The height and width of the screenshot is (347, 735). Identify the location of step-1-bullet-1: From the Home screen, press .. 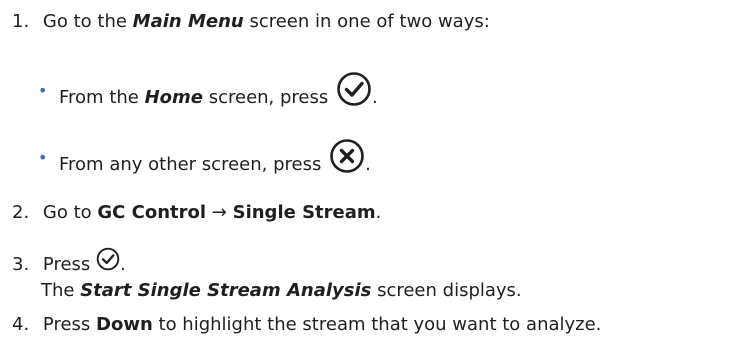
(218, 94).